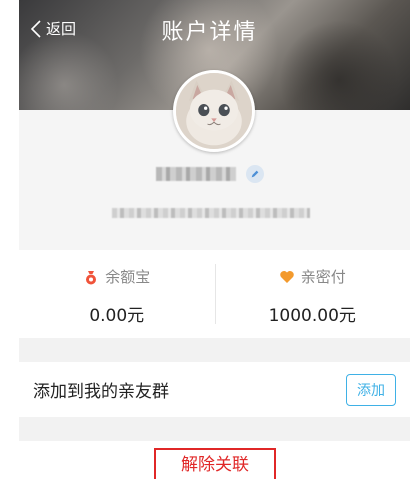  I want to click on page-title: 账户详情, so click(209, 32).